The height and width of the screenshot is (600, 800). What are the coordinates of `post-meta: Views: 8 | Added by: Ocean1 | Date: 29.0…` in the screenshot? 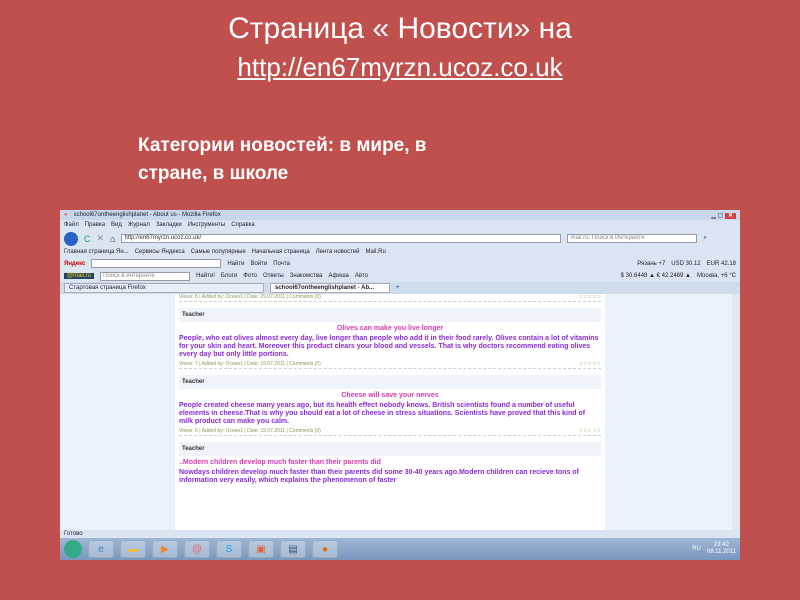 It's located at (390, 298).